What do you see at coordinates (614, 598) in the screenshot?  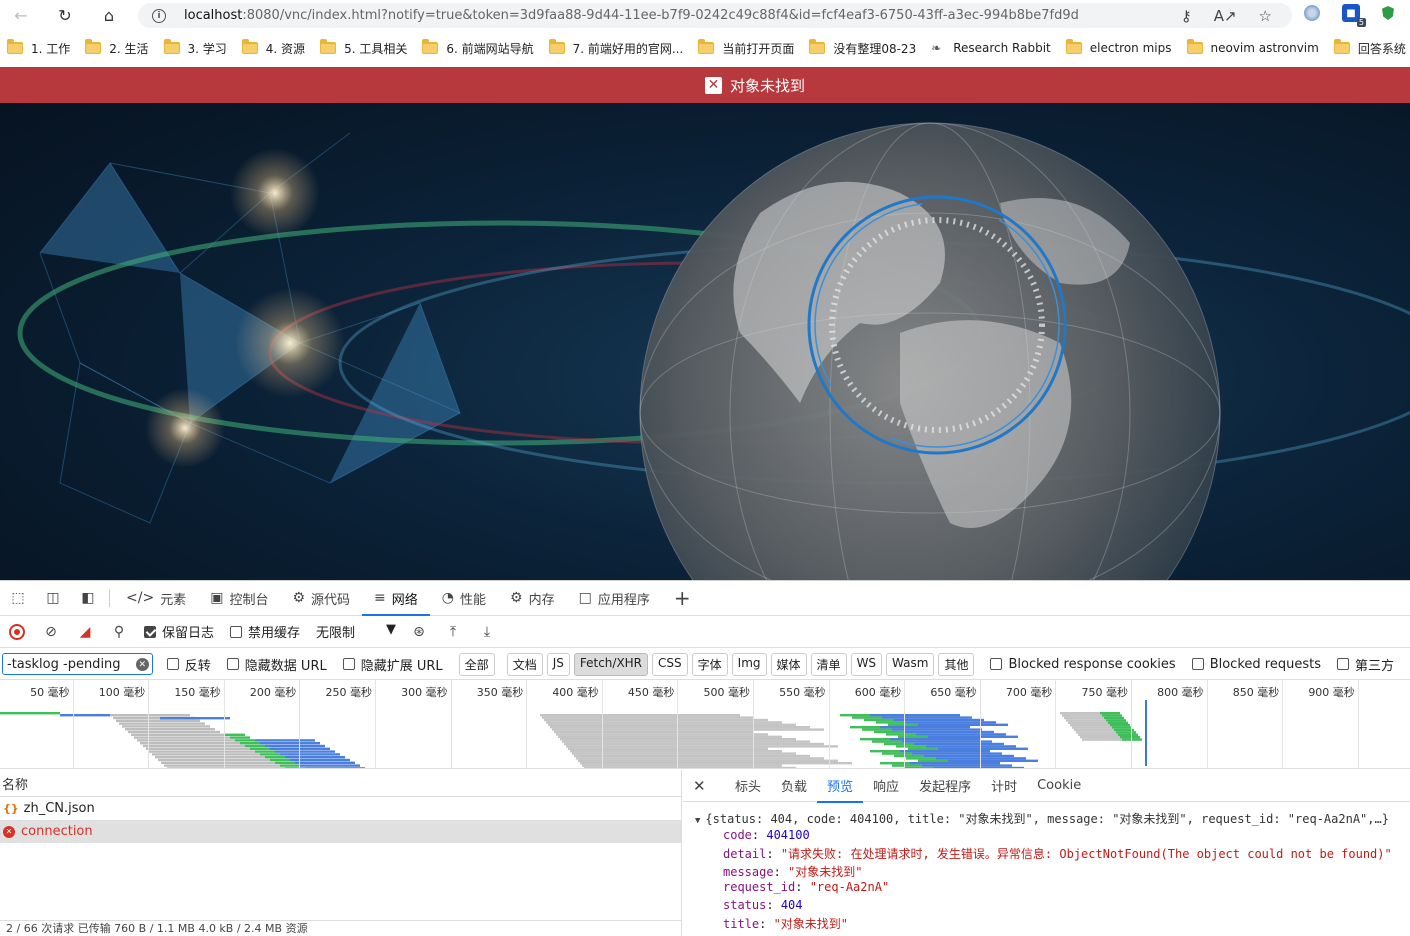 I see `devtools-tab: □ 应用程序` at bounding box center [614, 598].